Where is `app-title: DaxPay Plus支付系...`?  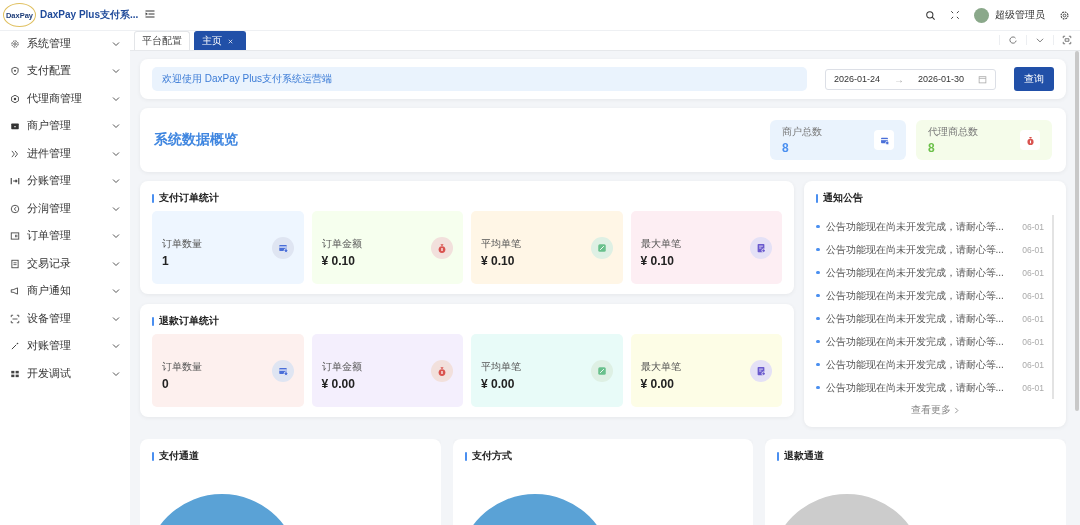 app-title: DaxPay Plus支付系... is located at coordinates (89, 15).